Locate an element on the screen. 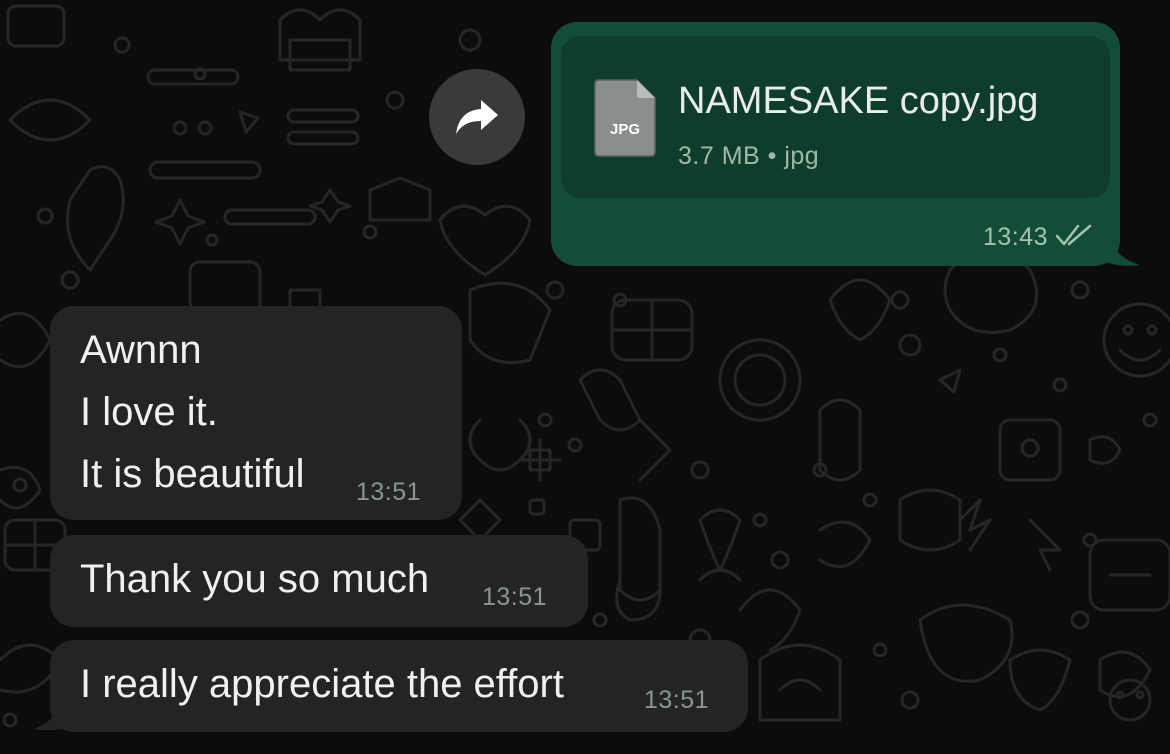 The height and width of the screenshot is (754, 1170). incoming-message-bubble: Thank you so much 13:51 is located at coordinates (319, 581).